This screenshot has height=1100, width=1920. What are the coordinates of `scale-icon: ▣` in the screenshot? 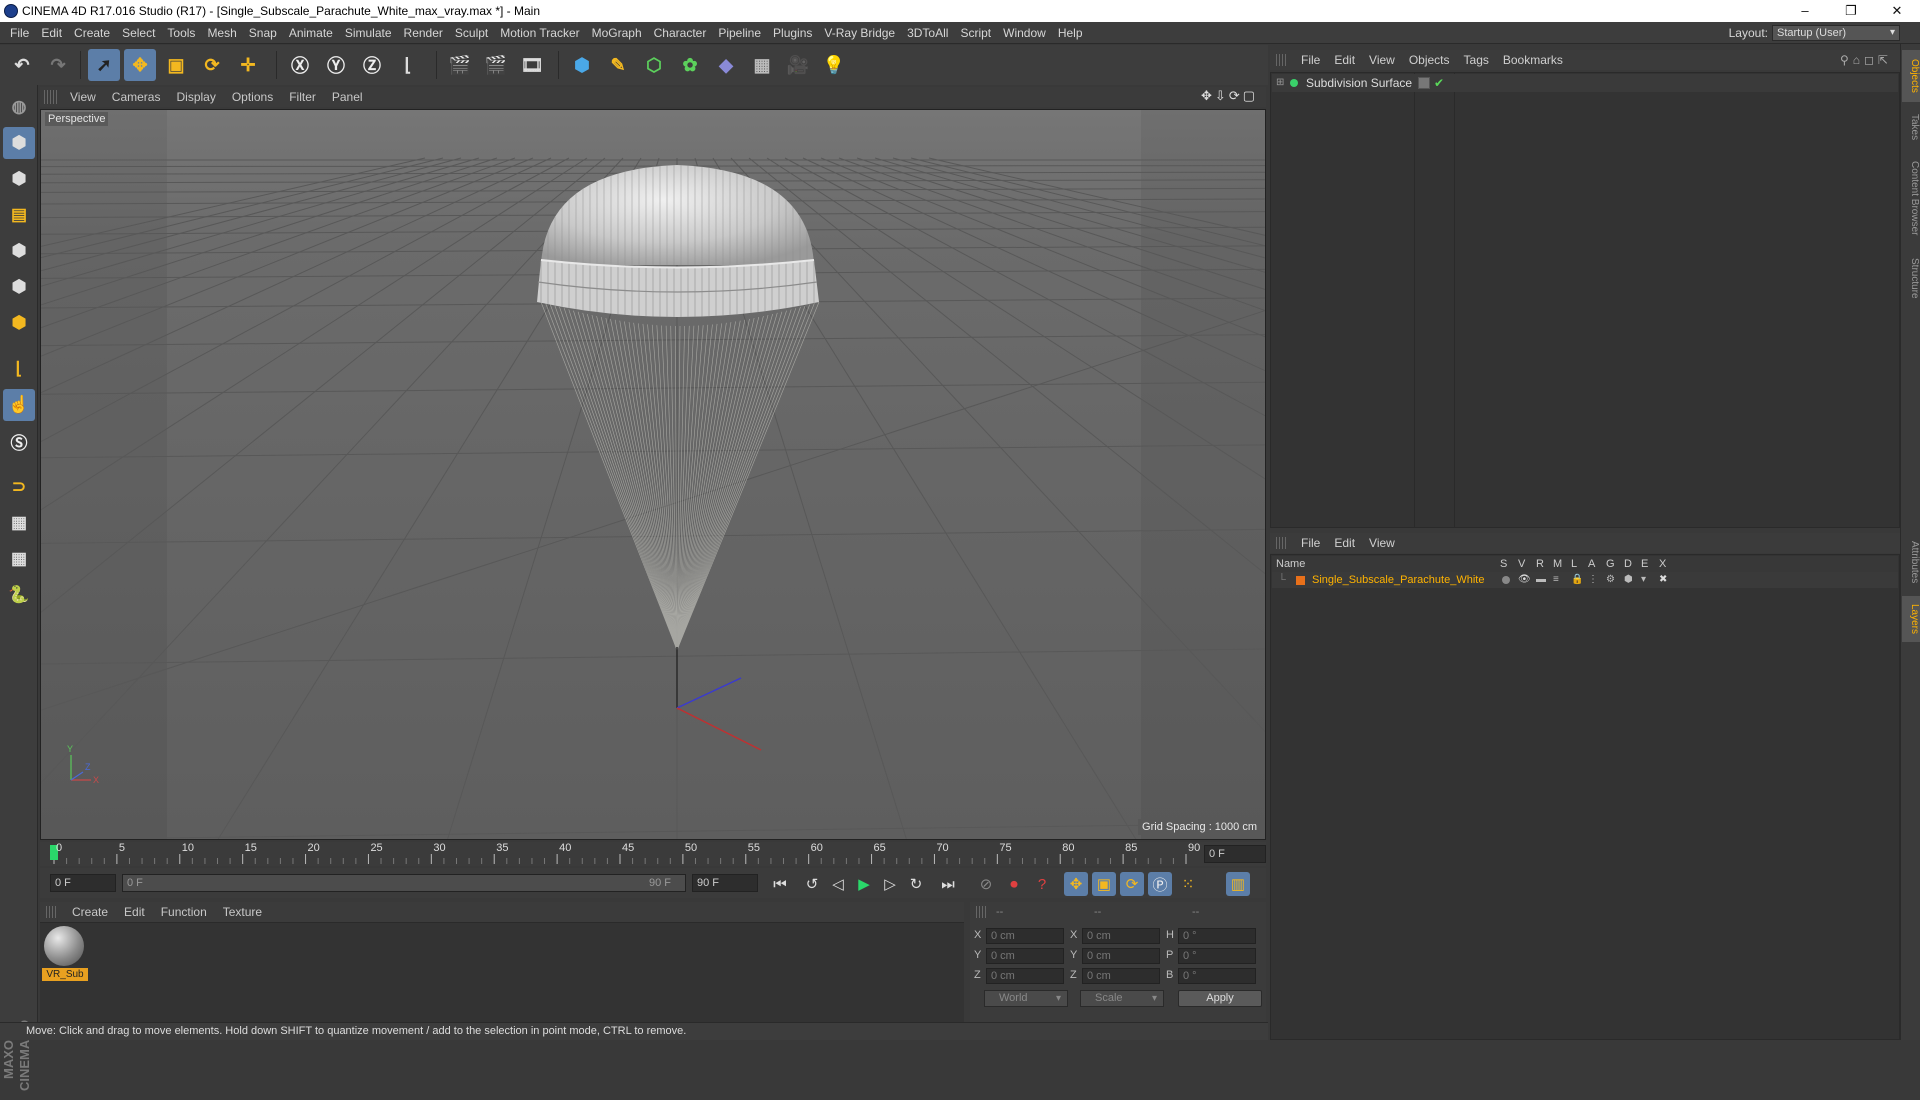 It's located at (176, 65).